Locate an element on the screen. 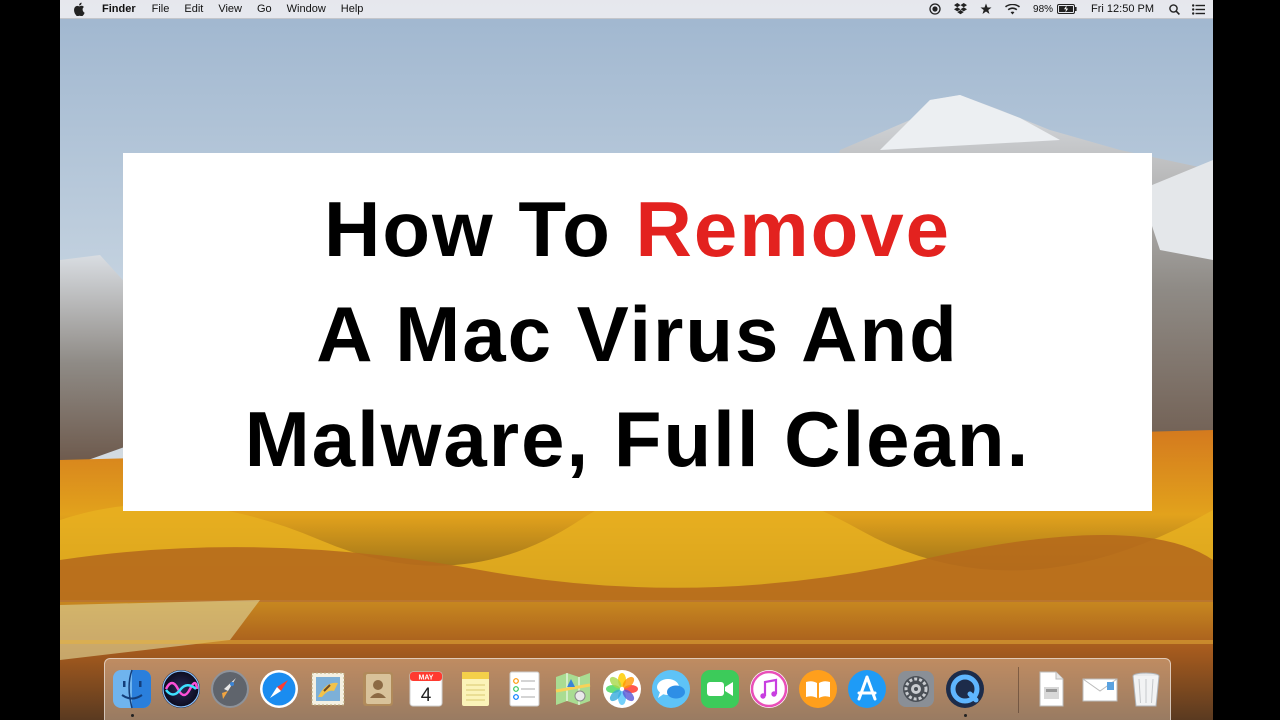 Image resolution: width=1280 pixels, height=720 pixels. title-line-1-text: How To is located at coordinates (480, 229).